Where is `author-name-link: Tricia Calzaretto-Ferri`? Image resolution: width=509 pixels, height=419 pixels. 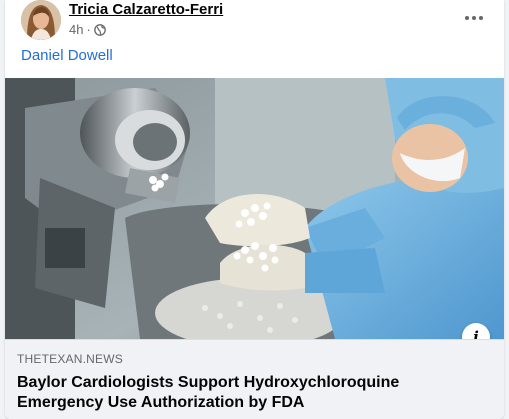 author-name-link: Tricia Calzaretto-Ferri is located at coordinates (146, 9).